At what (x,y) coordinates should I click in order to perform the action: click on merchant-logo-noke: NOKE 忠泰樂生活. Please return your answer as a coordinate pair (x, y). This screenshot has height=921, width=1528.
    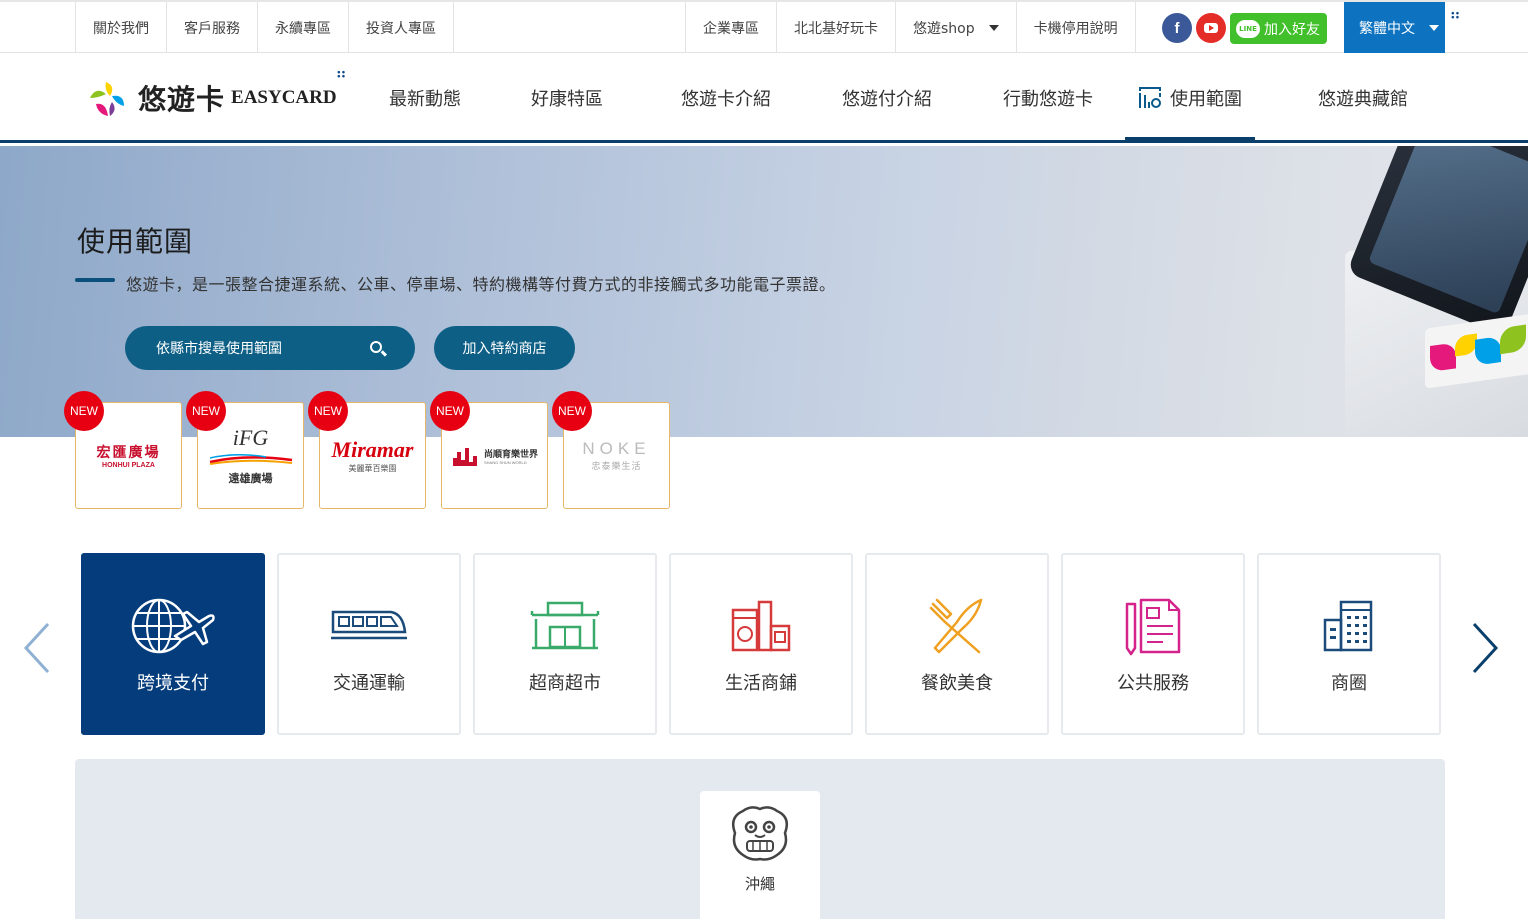
    Looking at the image, I should click on (616, 455).